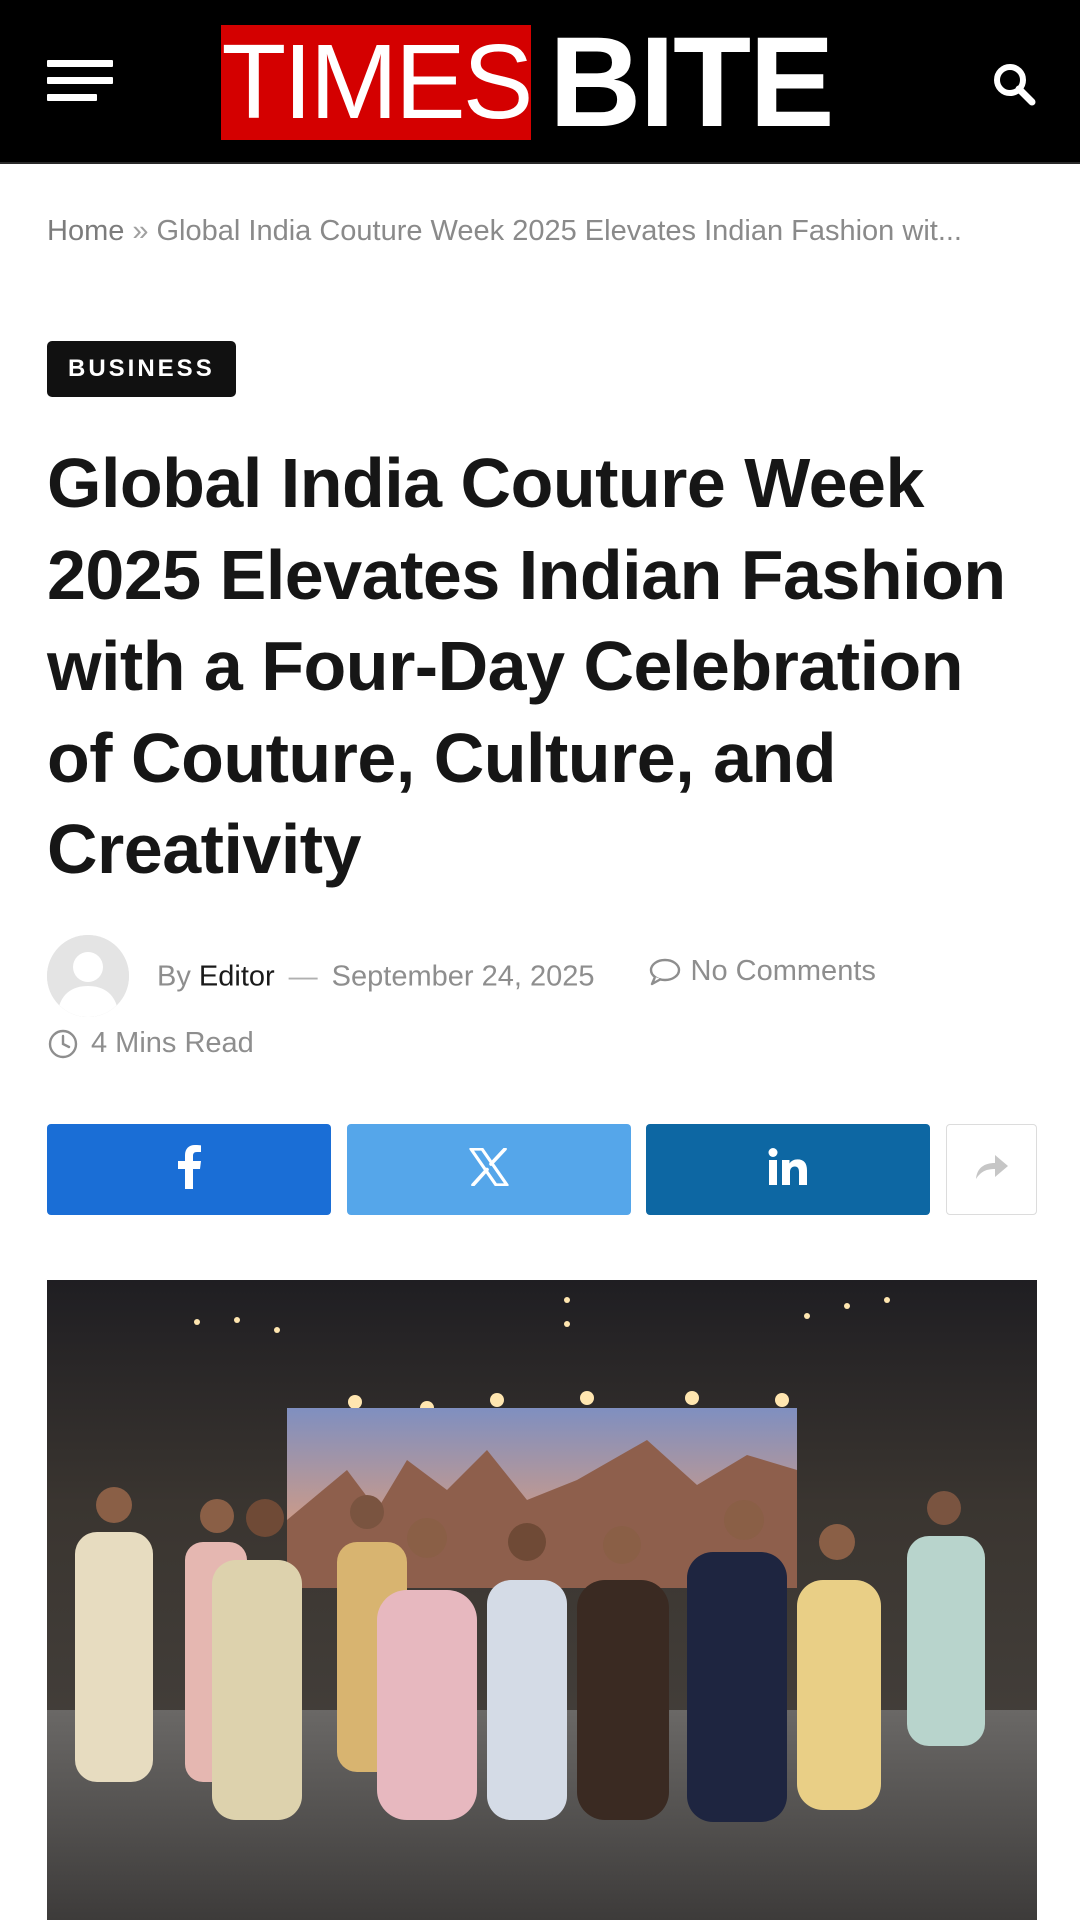 The height and width of the screenshot is (1920, 1080). I want to click on author-avatar, so click(88, 976).